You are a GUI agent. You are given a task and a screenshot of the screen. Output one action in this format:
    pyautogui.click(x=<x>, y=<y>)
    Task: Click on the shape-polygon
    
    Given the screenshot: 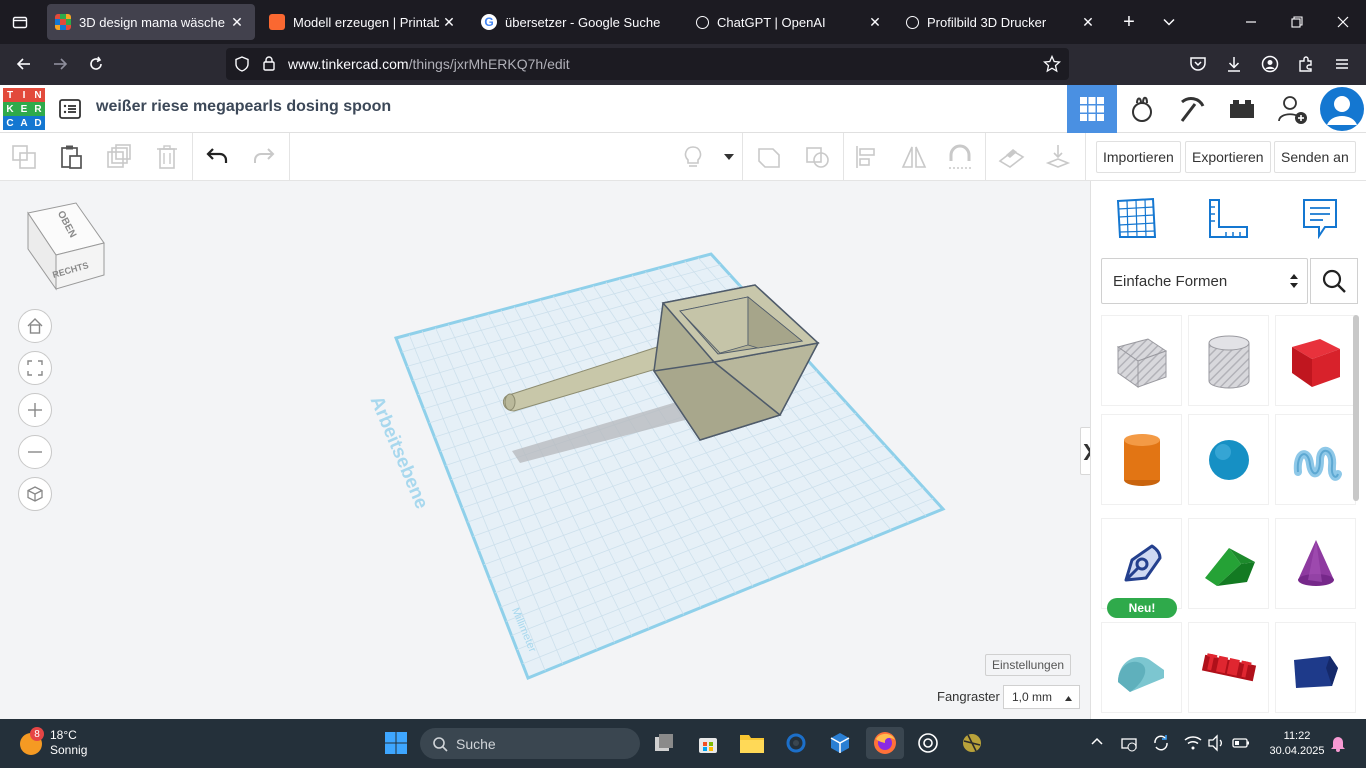 What is the action you would take?
    pyautogui.click(x=1315, y=667)
    